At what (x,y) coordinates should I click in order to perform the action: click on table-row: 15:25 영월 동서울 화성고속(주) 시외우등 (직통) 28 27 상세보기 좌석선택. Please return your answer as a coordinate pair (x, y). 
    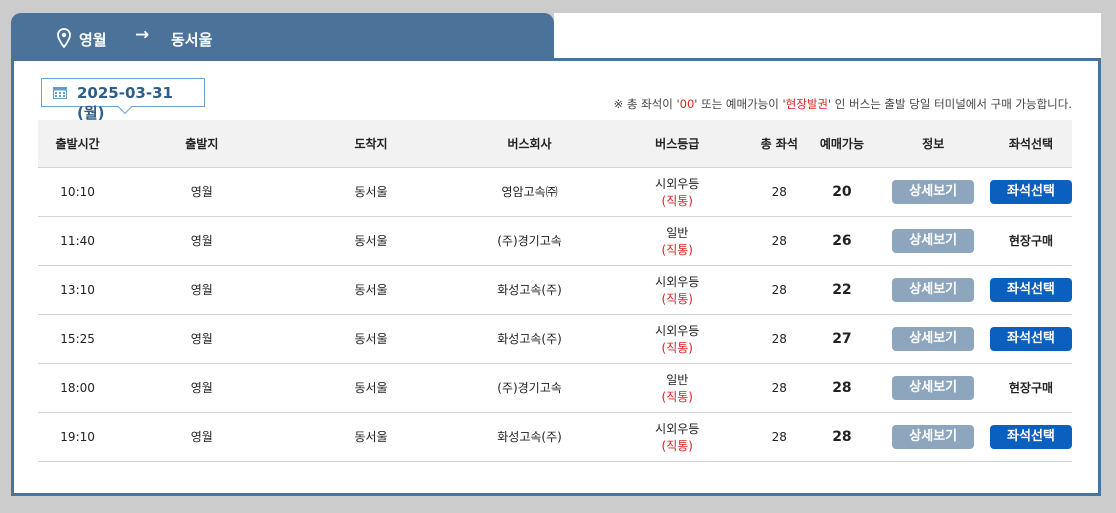
    Looking at the image, I should click on (555, 339).